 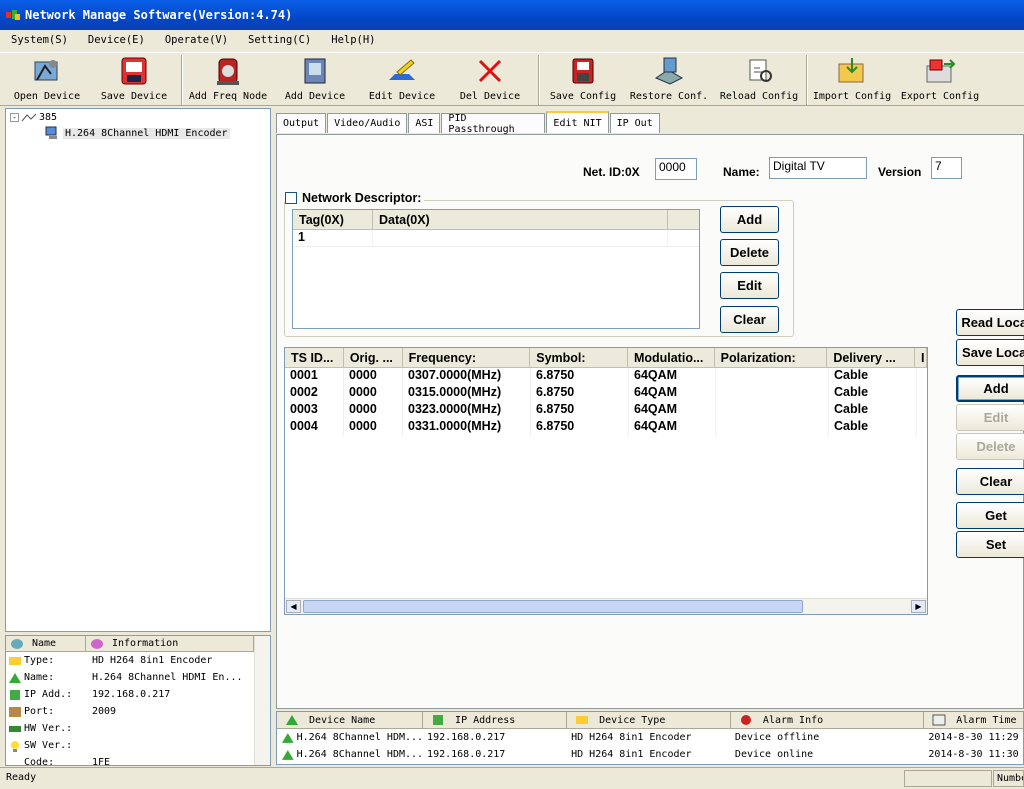 I want to click on port-icon, so click(x=15, y=711).